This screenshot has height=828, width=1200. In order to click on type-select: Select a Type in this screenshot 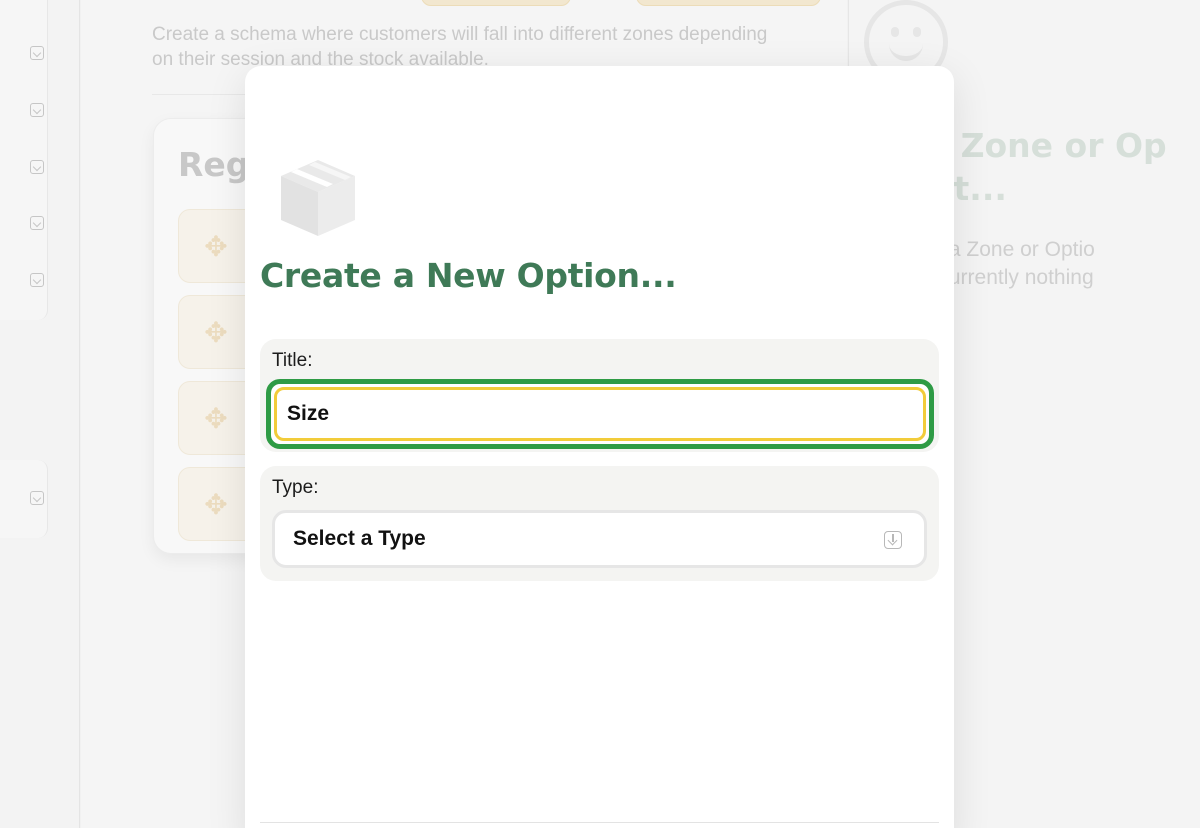, I will do `click(599, 539)`.